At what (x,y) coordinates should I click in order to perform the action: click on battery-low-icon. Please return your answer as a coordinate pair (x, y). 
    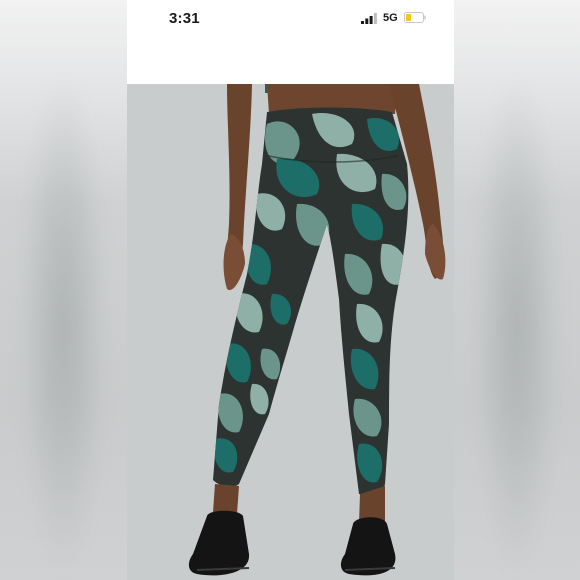
    Looking at the image, I should click on (415, 17).